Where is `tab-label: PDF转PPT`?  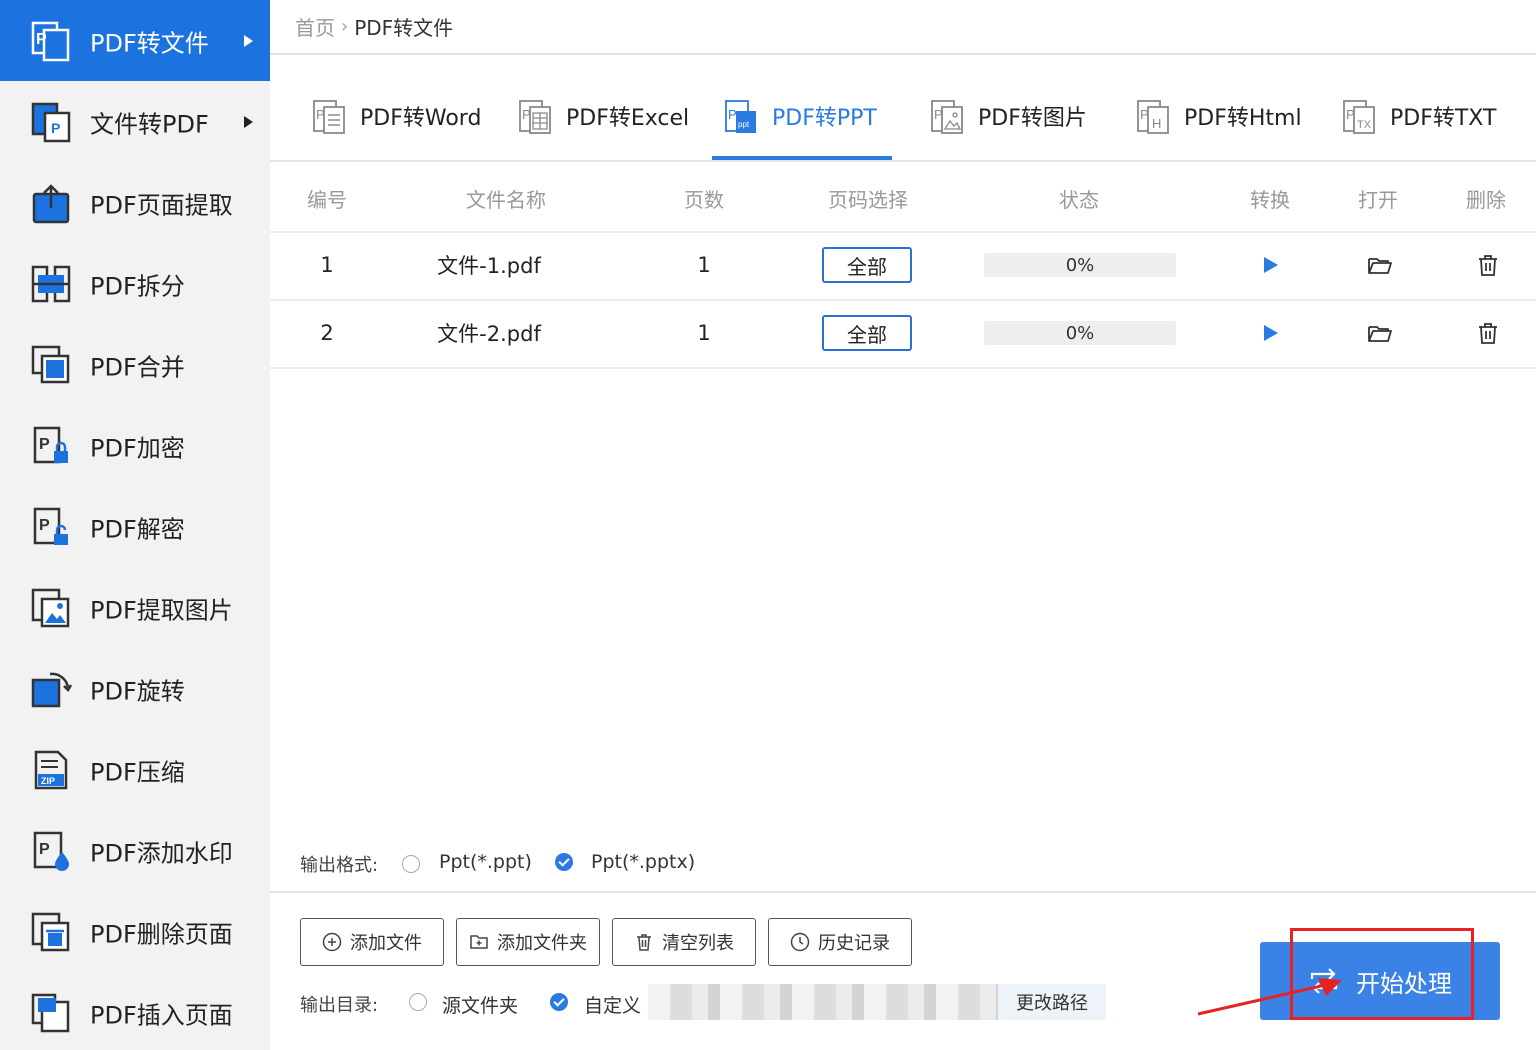
tab-label: PDF转PPT is located at coordinates (824, 118).